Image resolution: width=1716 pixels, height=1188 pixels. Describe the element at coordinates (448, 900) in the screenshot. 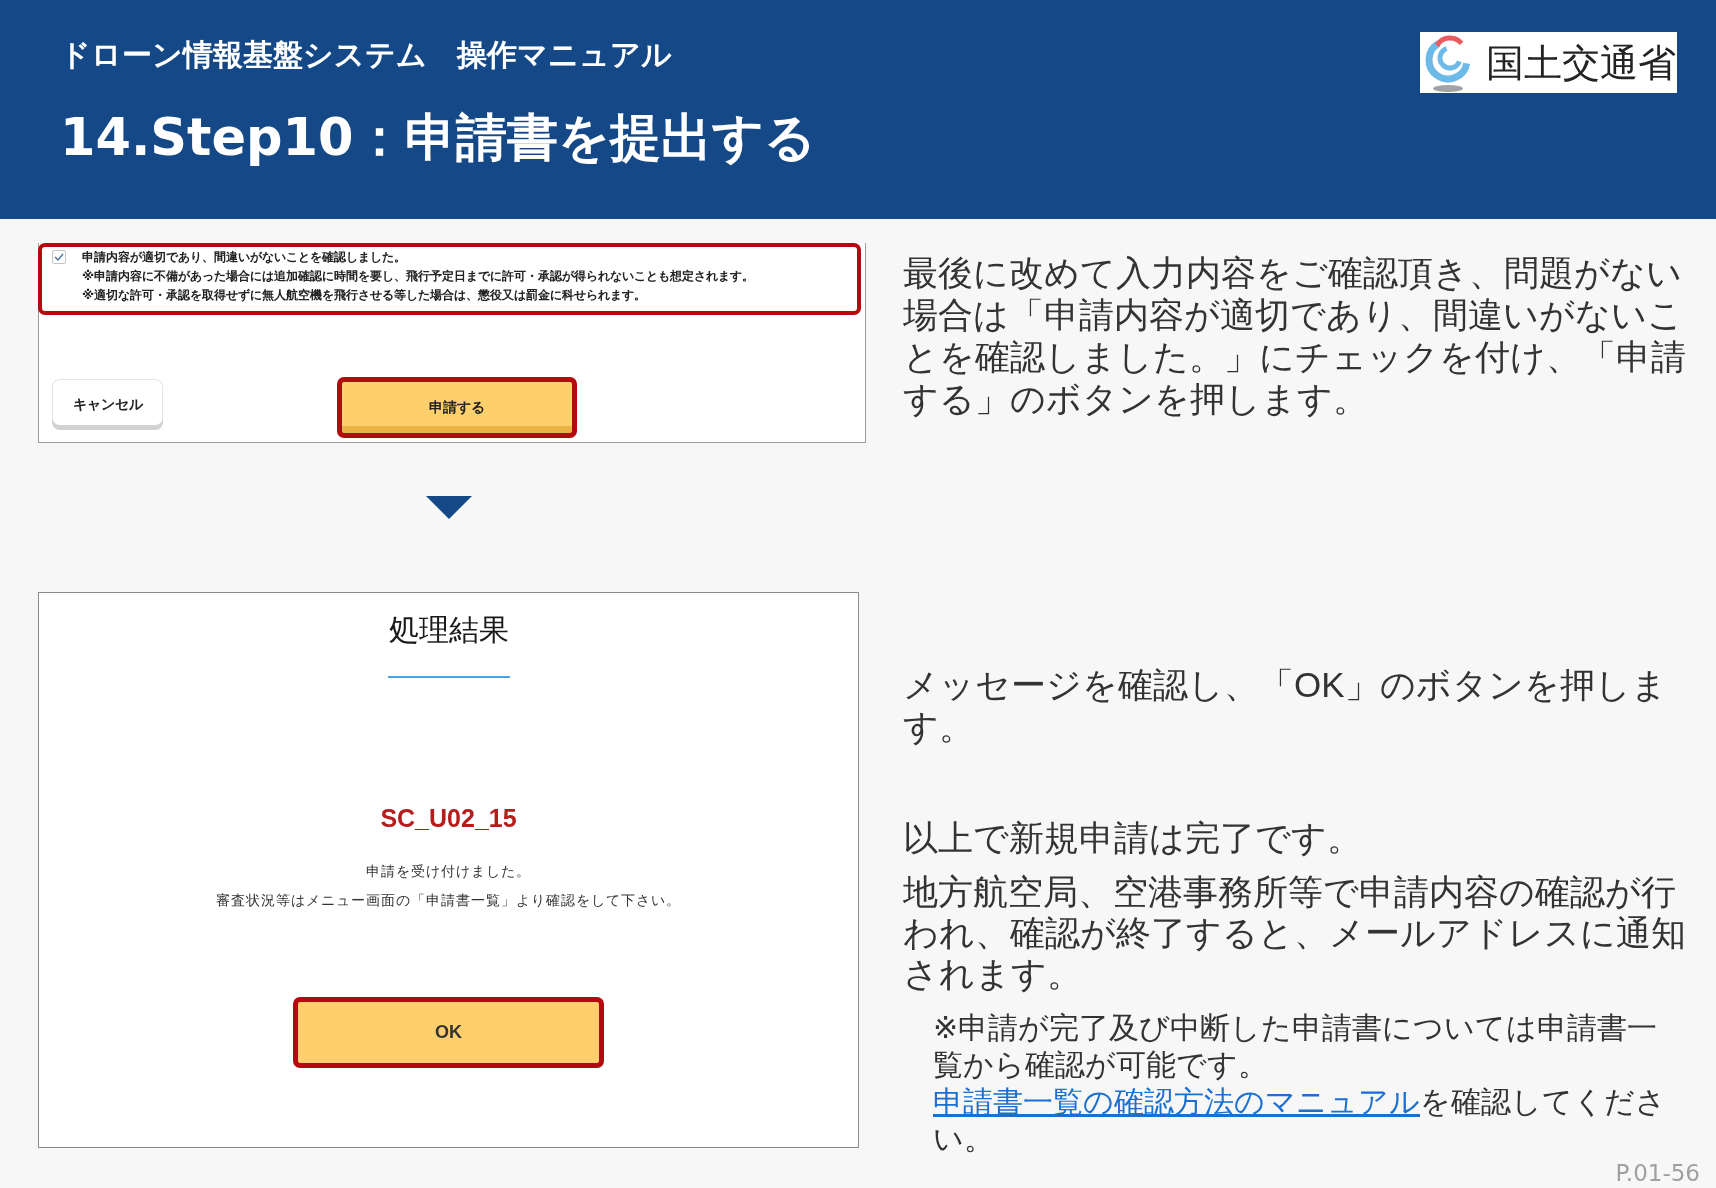

I see `message-text: 審査状況等はメニュー画面の「申請書一覧」より確認をして下さい。` at that location.